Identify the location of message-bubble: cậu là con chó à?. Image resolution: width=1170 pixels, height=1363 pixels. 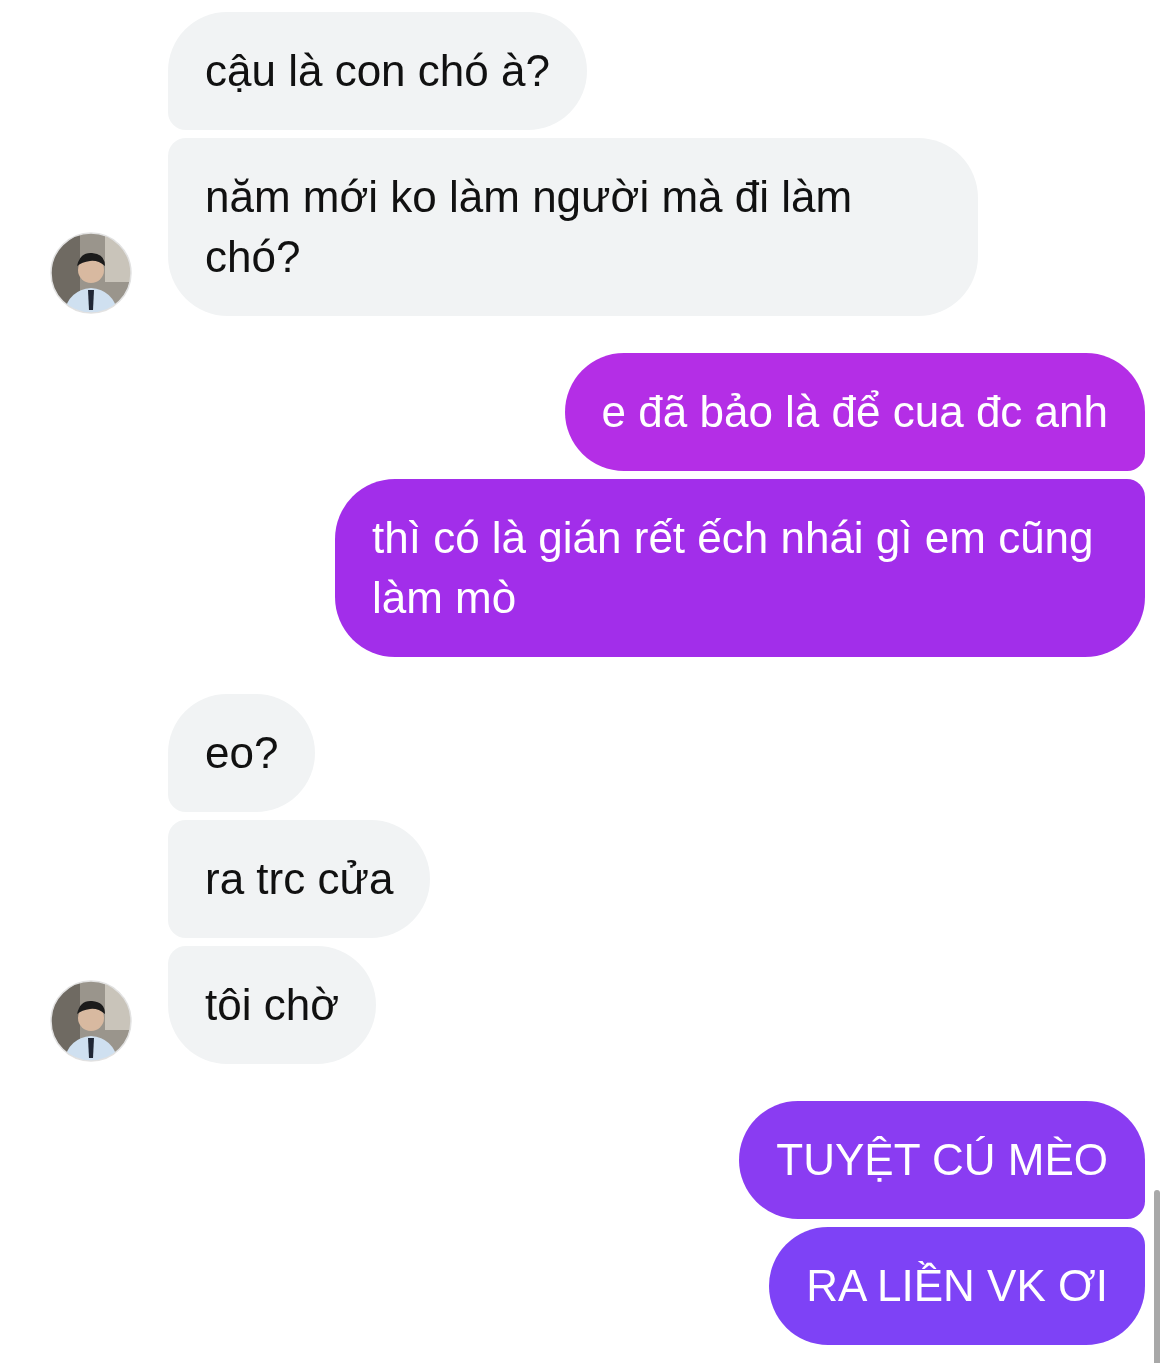
(377, 71).